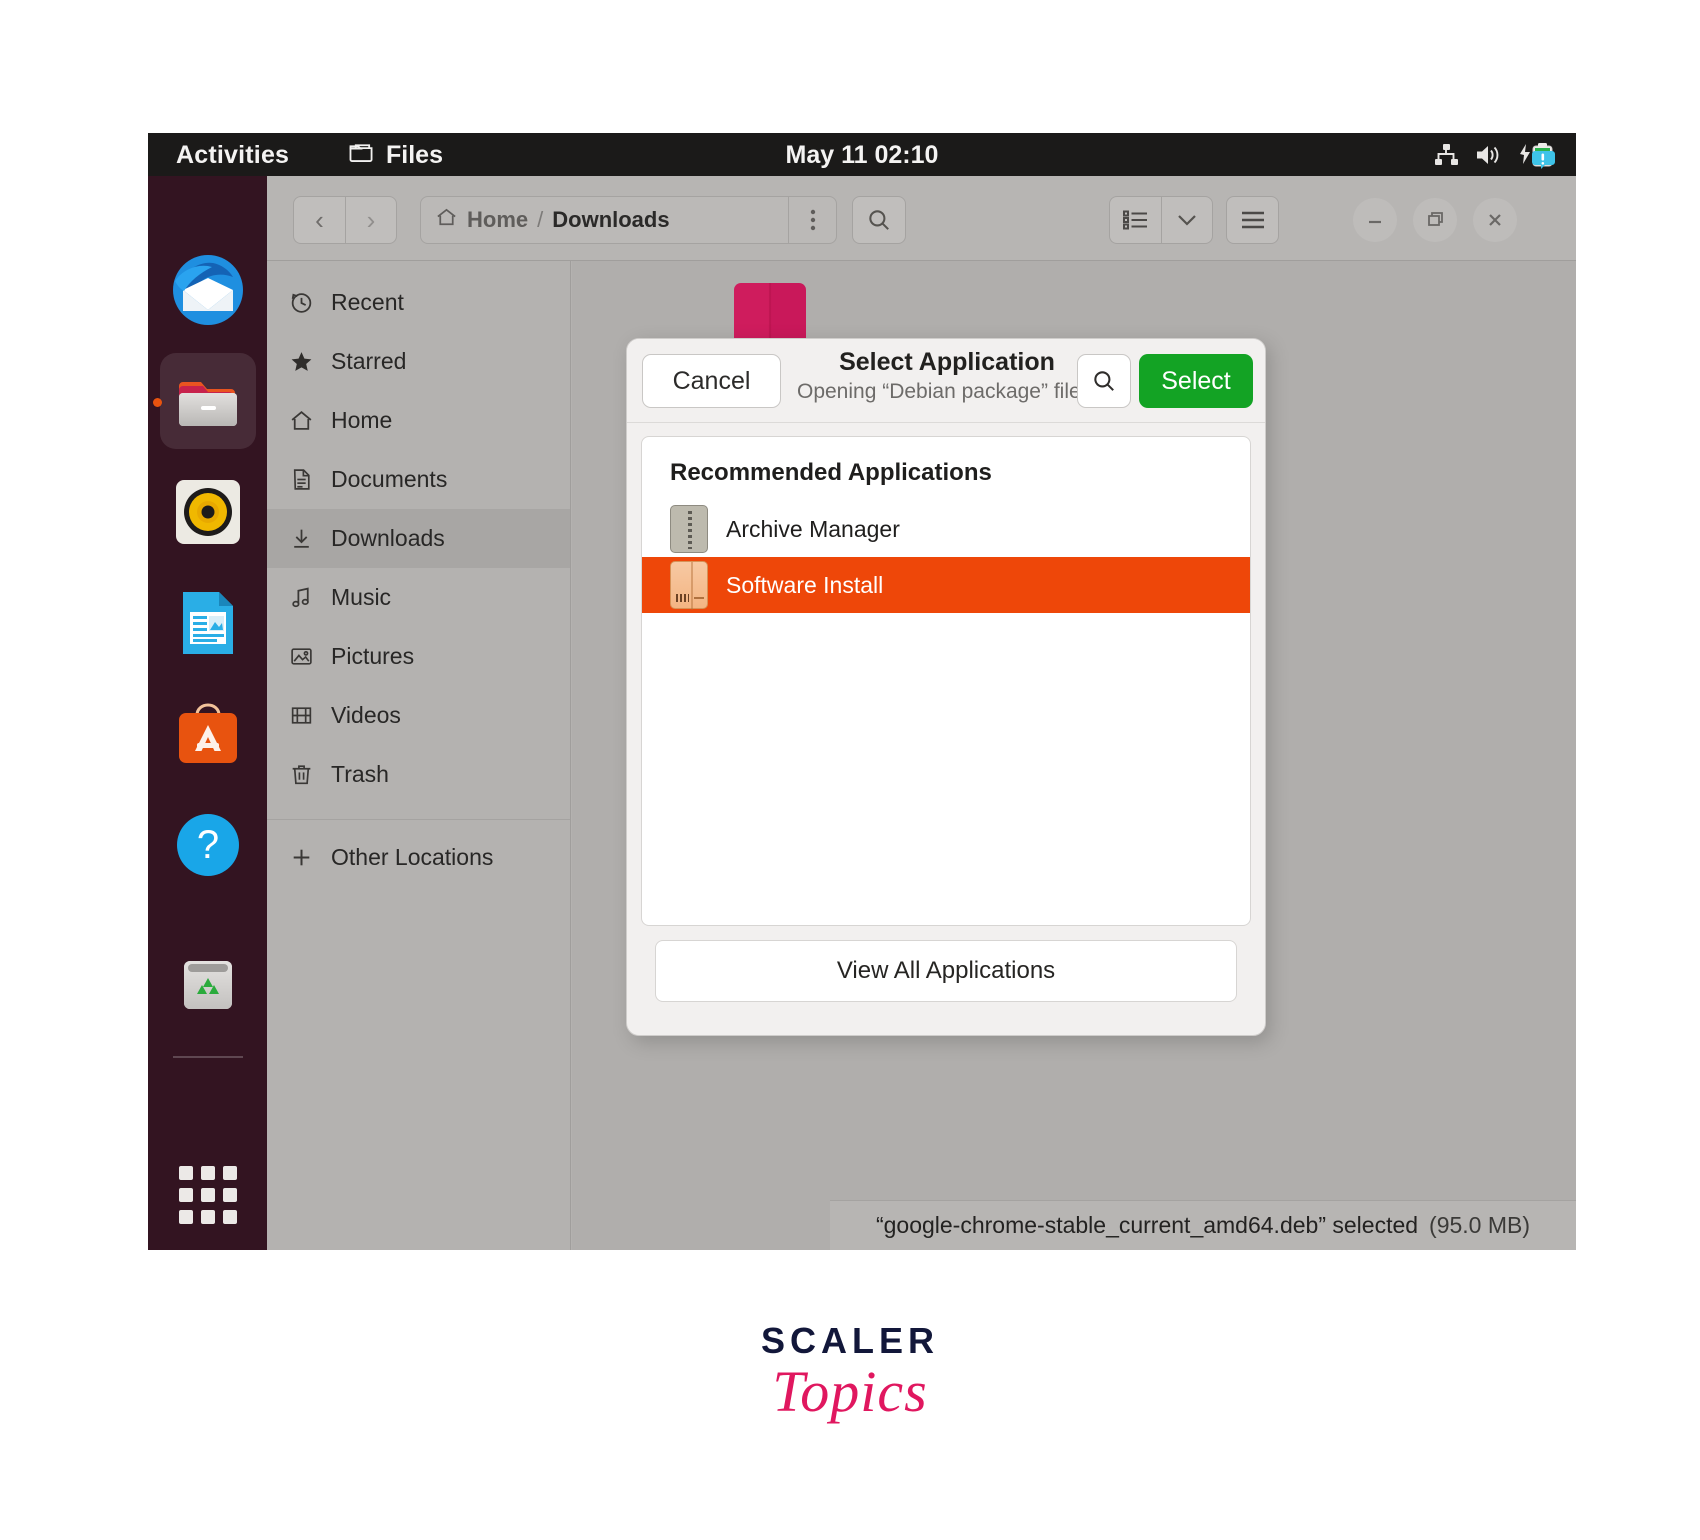  I want to click on view-all-applications-button: View All Applications, so click(946, 971).